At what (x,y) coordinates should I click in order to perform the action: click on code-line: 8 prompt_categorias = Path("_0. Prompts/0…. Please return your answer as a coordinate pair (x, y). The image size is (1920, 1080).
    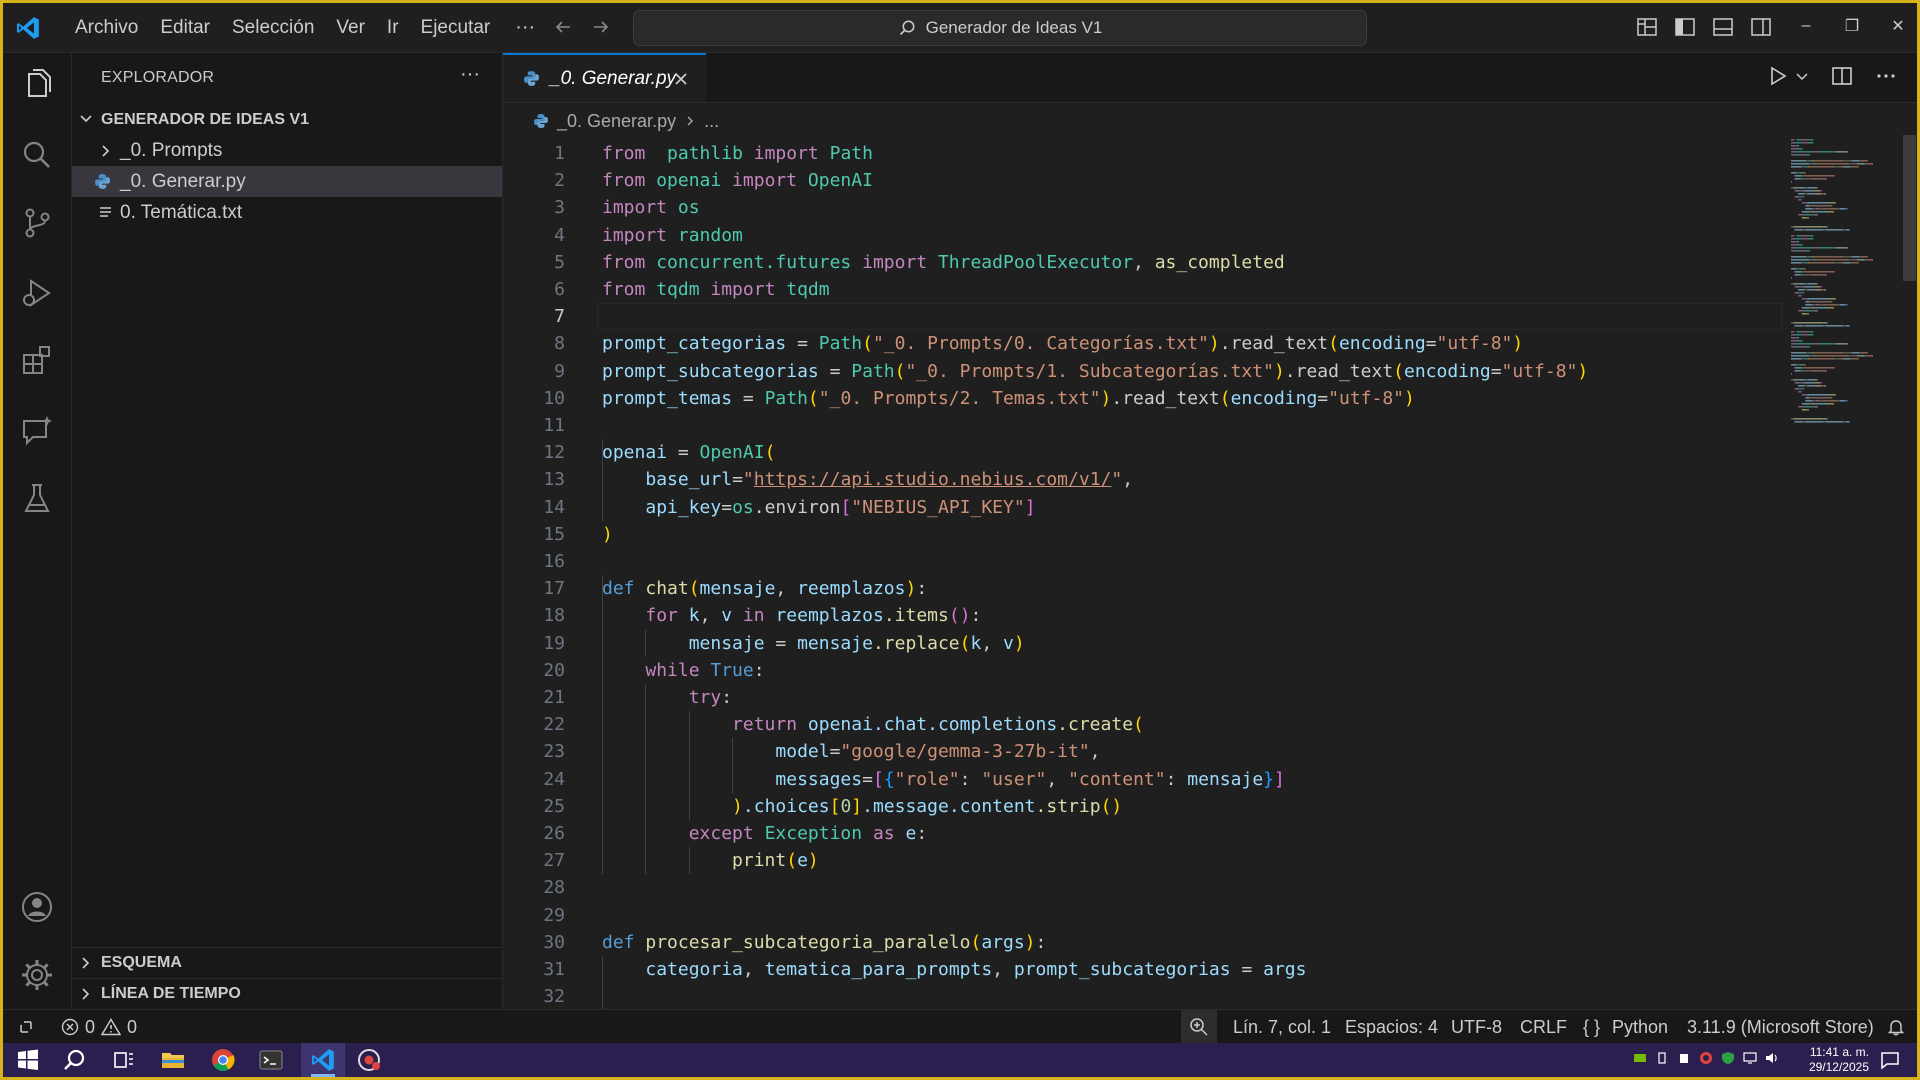
    Looking at the image, I should click on (1143, 343).